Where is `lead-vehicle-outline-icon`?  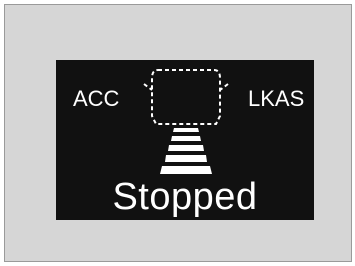
lead-vehicle-outline-icon is located at coordinates (186, 97).